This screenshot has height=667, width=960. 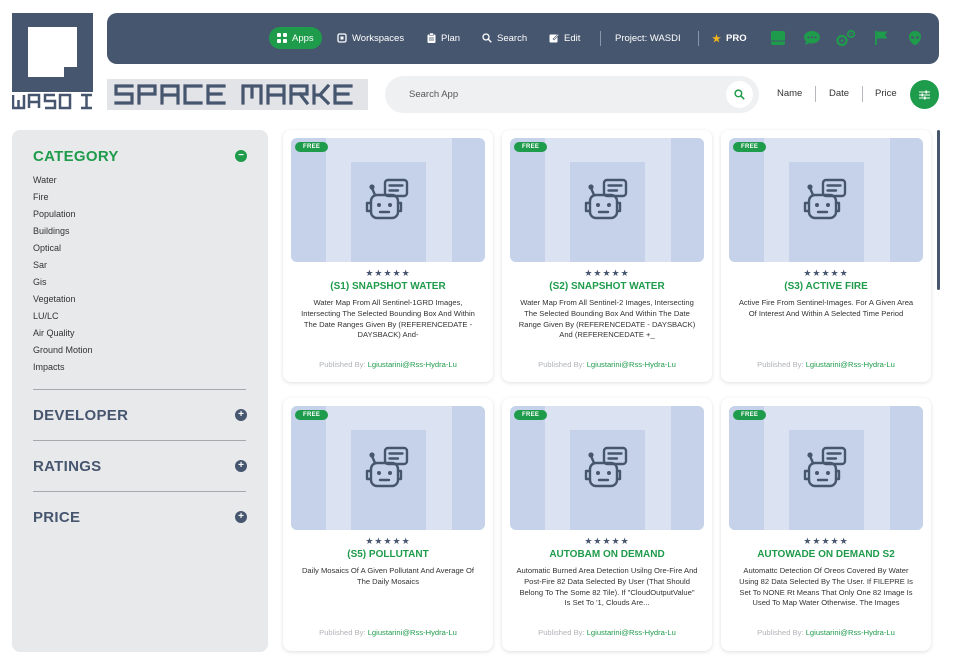 What do you see at coordinates (388, 554) in the screenshot?
I see `app-card-title: (S5) POLLUTANT` at bounding box center [388, 554].